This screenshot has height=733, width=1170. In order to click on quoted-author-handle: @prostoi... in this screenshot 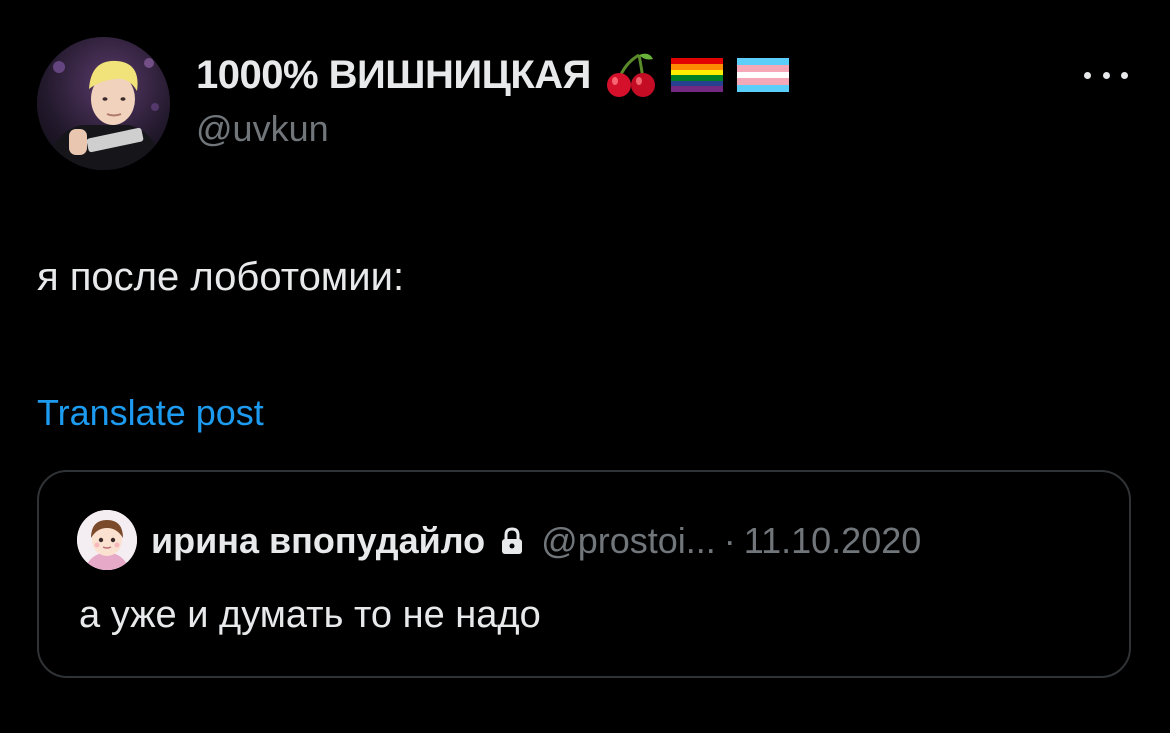, I will do `click(628, 541)`.